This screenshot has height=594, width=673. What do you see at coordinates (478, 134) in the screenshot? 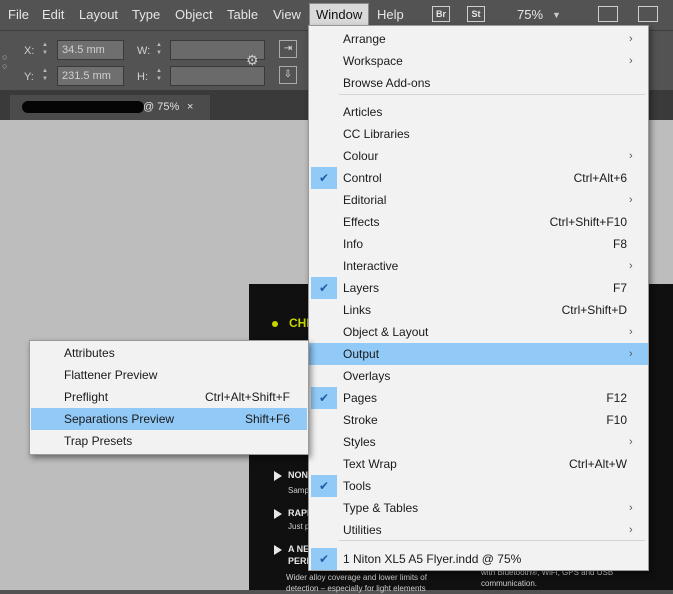
I see `menu-item-cc-libraries: CC Libraries` at bounding box center [478, 134].